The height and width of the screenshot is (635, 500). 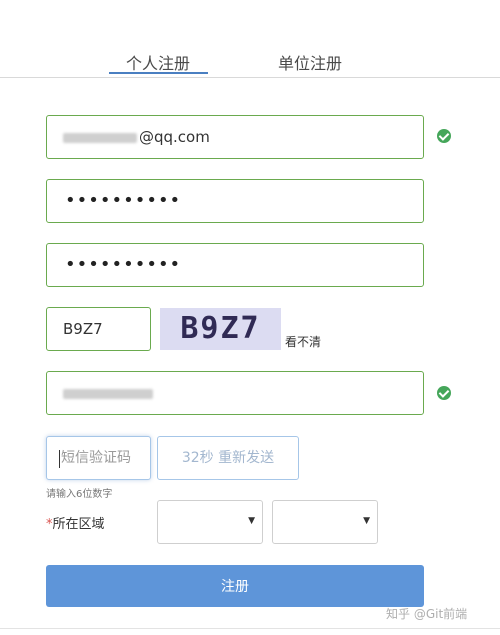 I want to click on confirm-password-field: ••••••••••, so click(x=235, y=265).